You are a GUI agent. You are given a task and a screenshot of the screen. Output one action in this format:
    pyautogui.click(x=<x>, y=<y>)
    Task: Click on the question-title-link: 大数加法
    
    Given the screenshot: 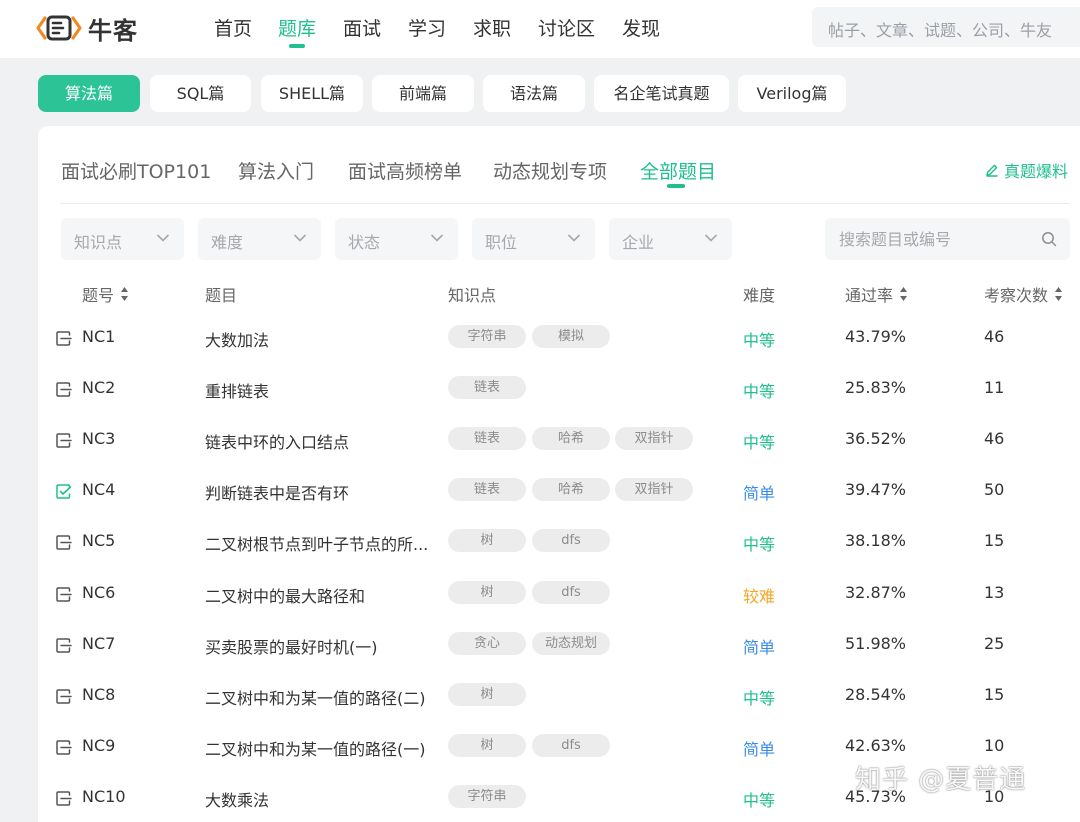 What is the action you would take?
    pyautogui.click(x=237, y=339)
    